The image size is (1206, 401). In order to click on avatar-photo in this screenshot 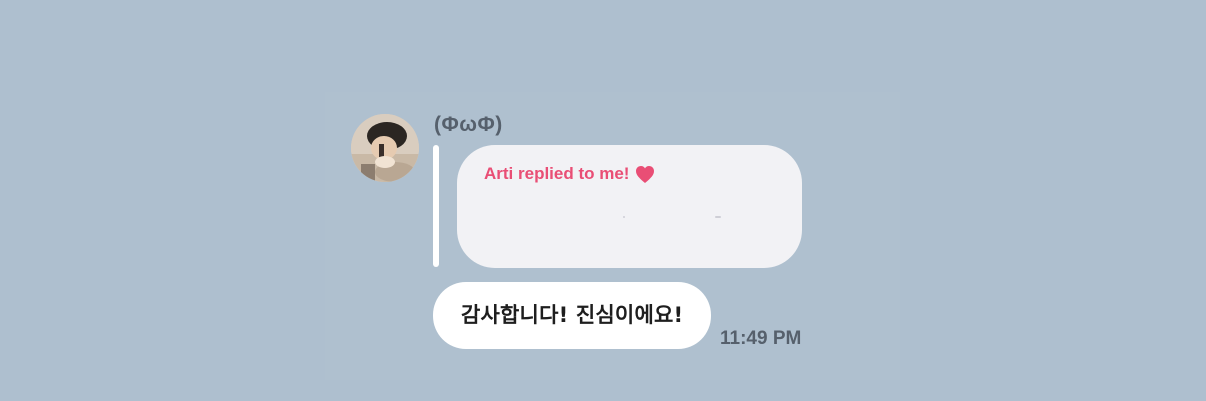, I will do `click(385, 148)`.